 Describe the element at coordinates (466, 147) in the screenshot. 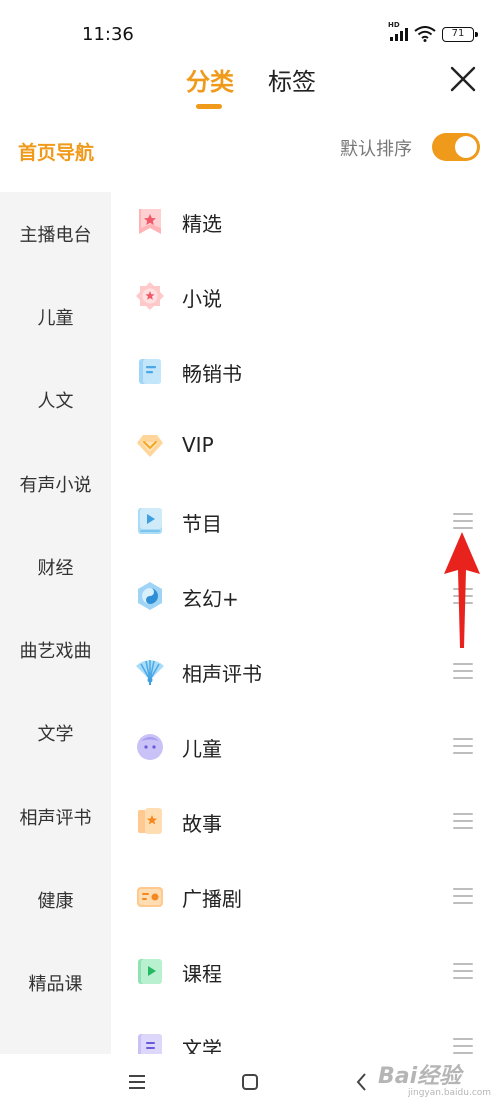

I see `toggle-knob` at that location.